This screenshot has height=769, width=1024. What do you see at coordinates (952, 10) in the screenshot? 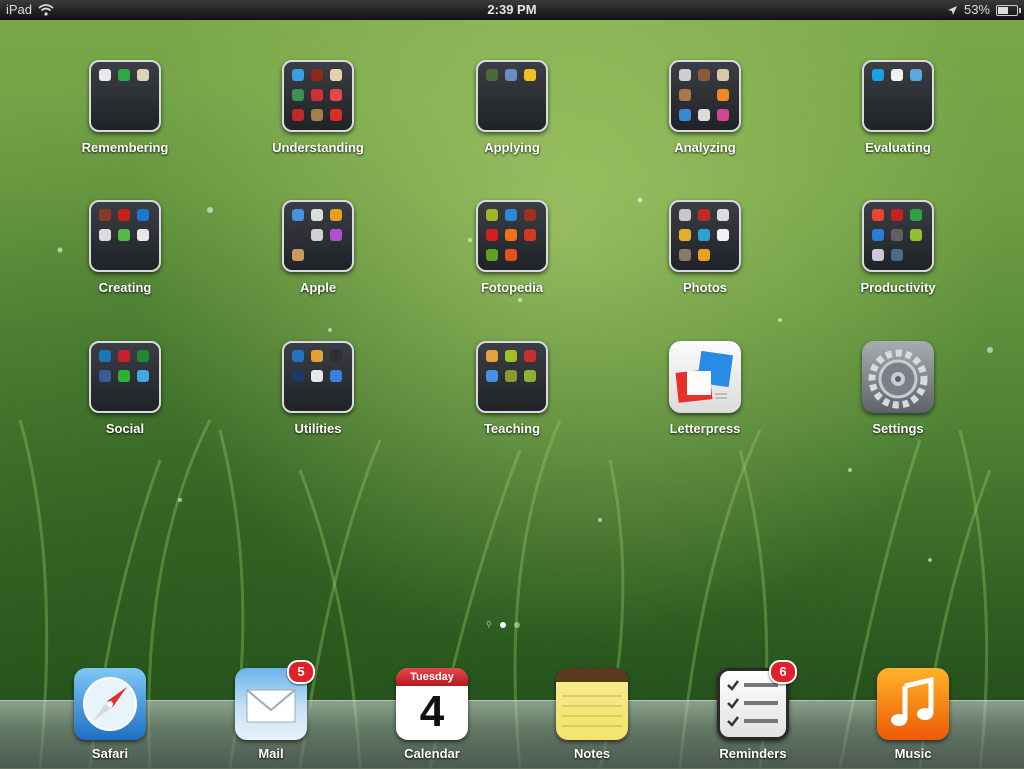
I see `location-arrow-icon` at bounding box center [952, 10].